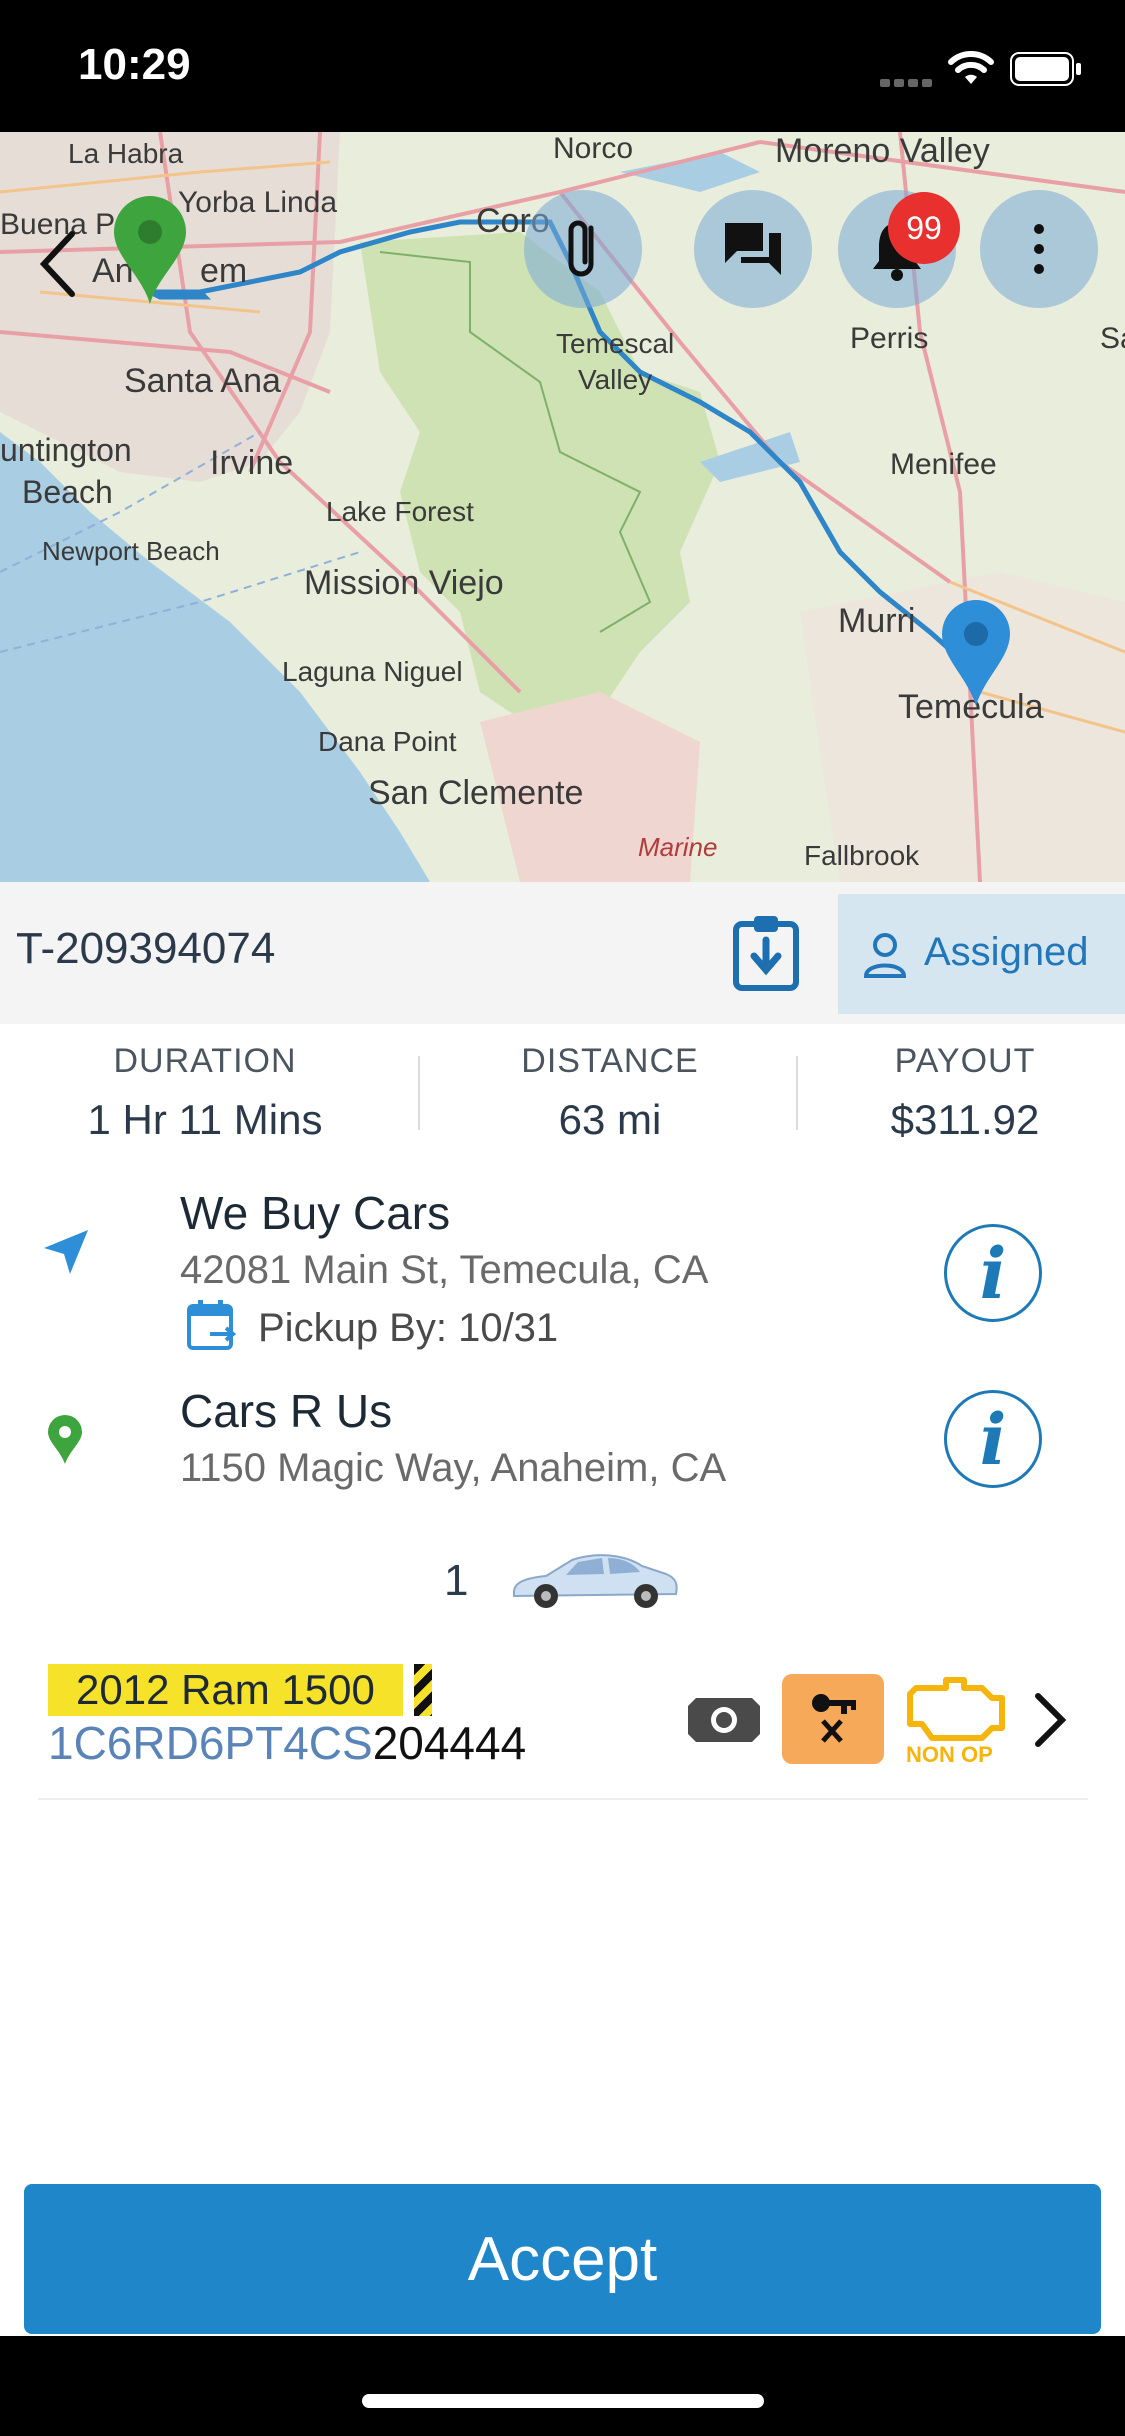 The image size is (1125, 2436). What do you see at coordinates (563, 1799) in the screenshot?
I see `row-divider` at bounding box center [563, 1799].